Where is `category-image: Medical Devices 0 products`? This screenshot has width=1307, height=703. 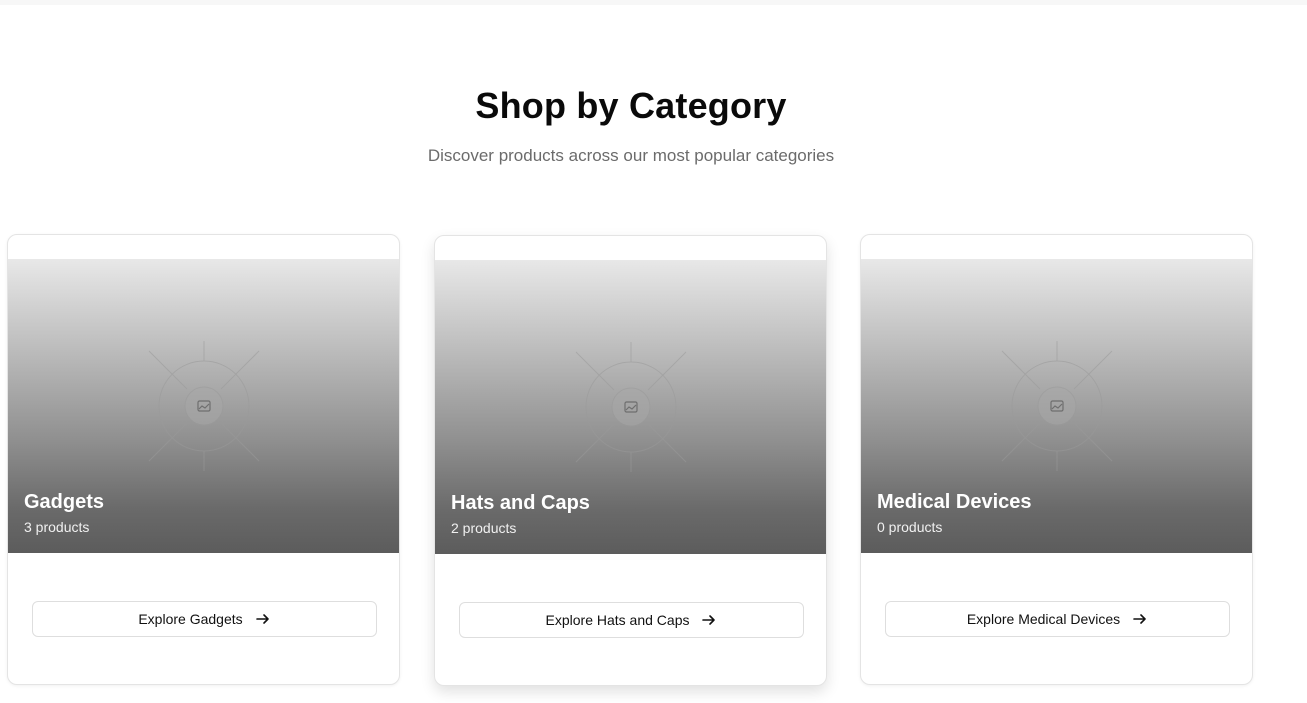
category-image: Medical Devices 0 products is located at coordinates (1056, 406).